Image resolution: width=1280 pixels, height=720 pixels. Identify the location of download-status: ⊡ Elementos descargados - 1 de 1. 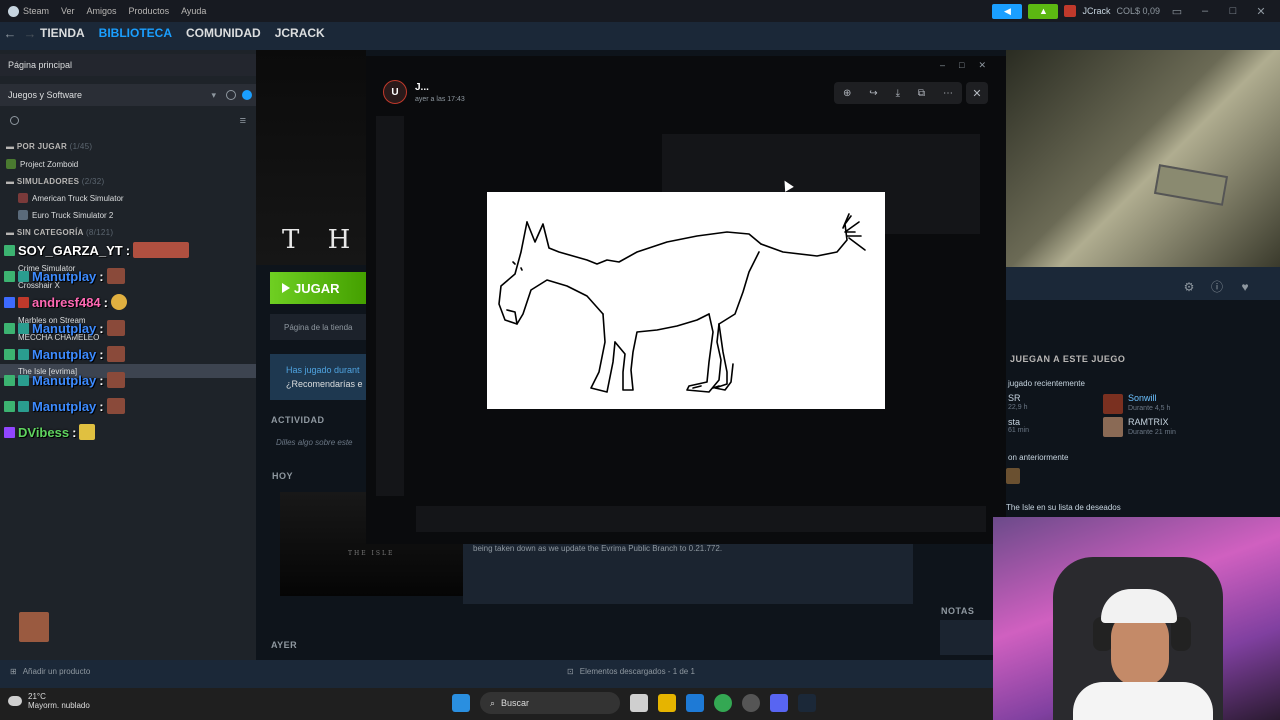
(631, 671).